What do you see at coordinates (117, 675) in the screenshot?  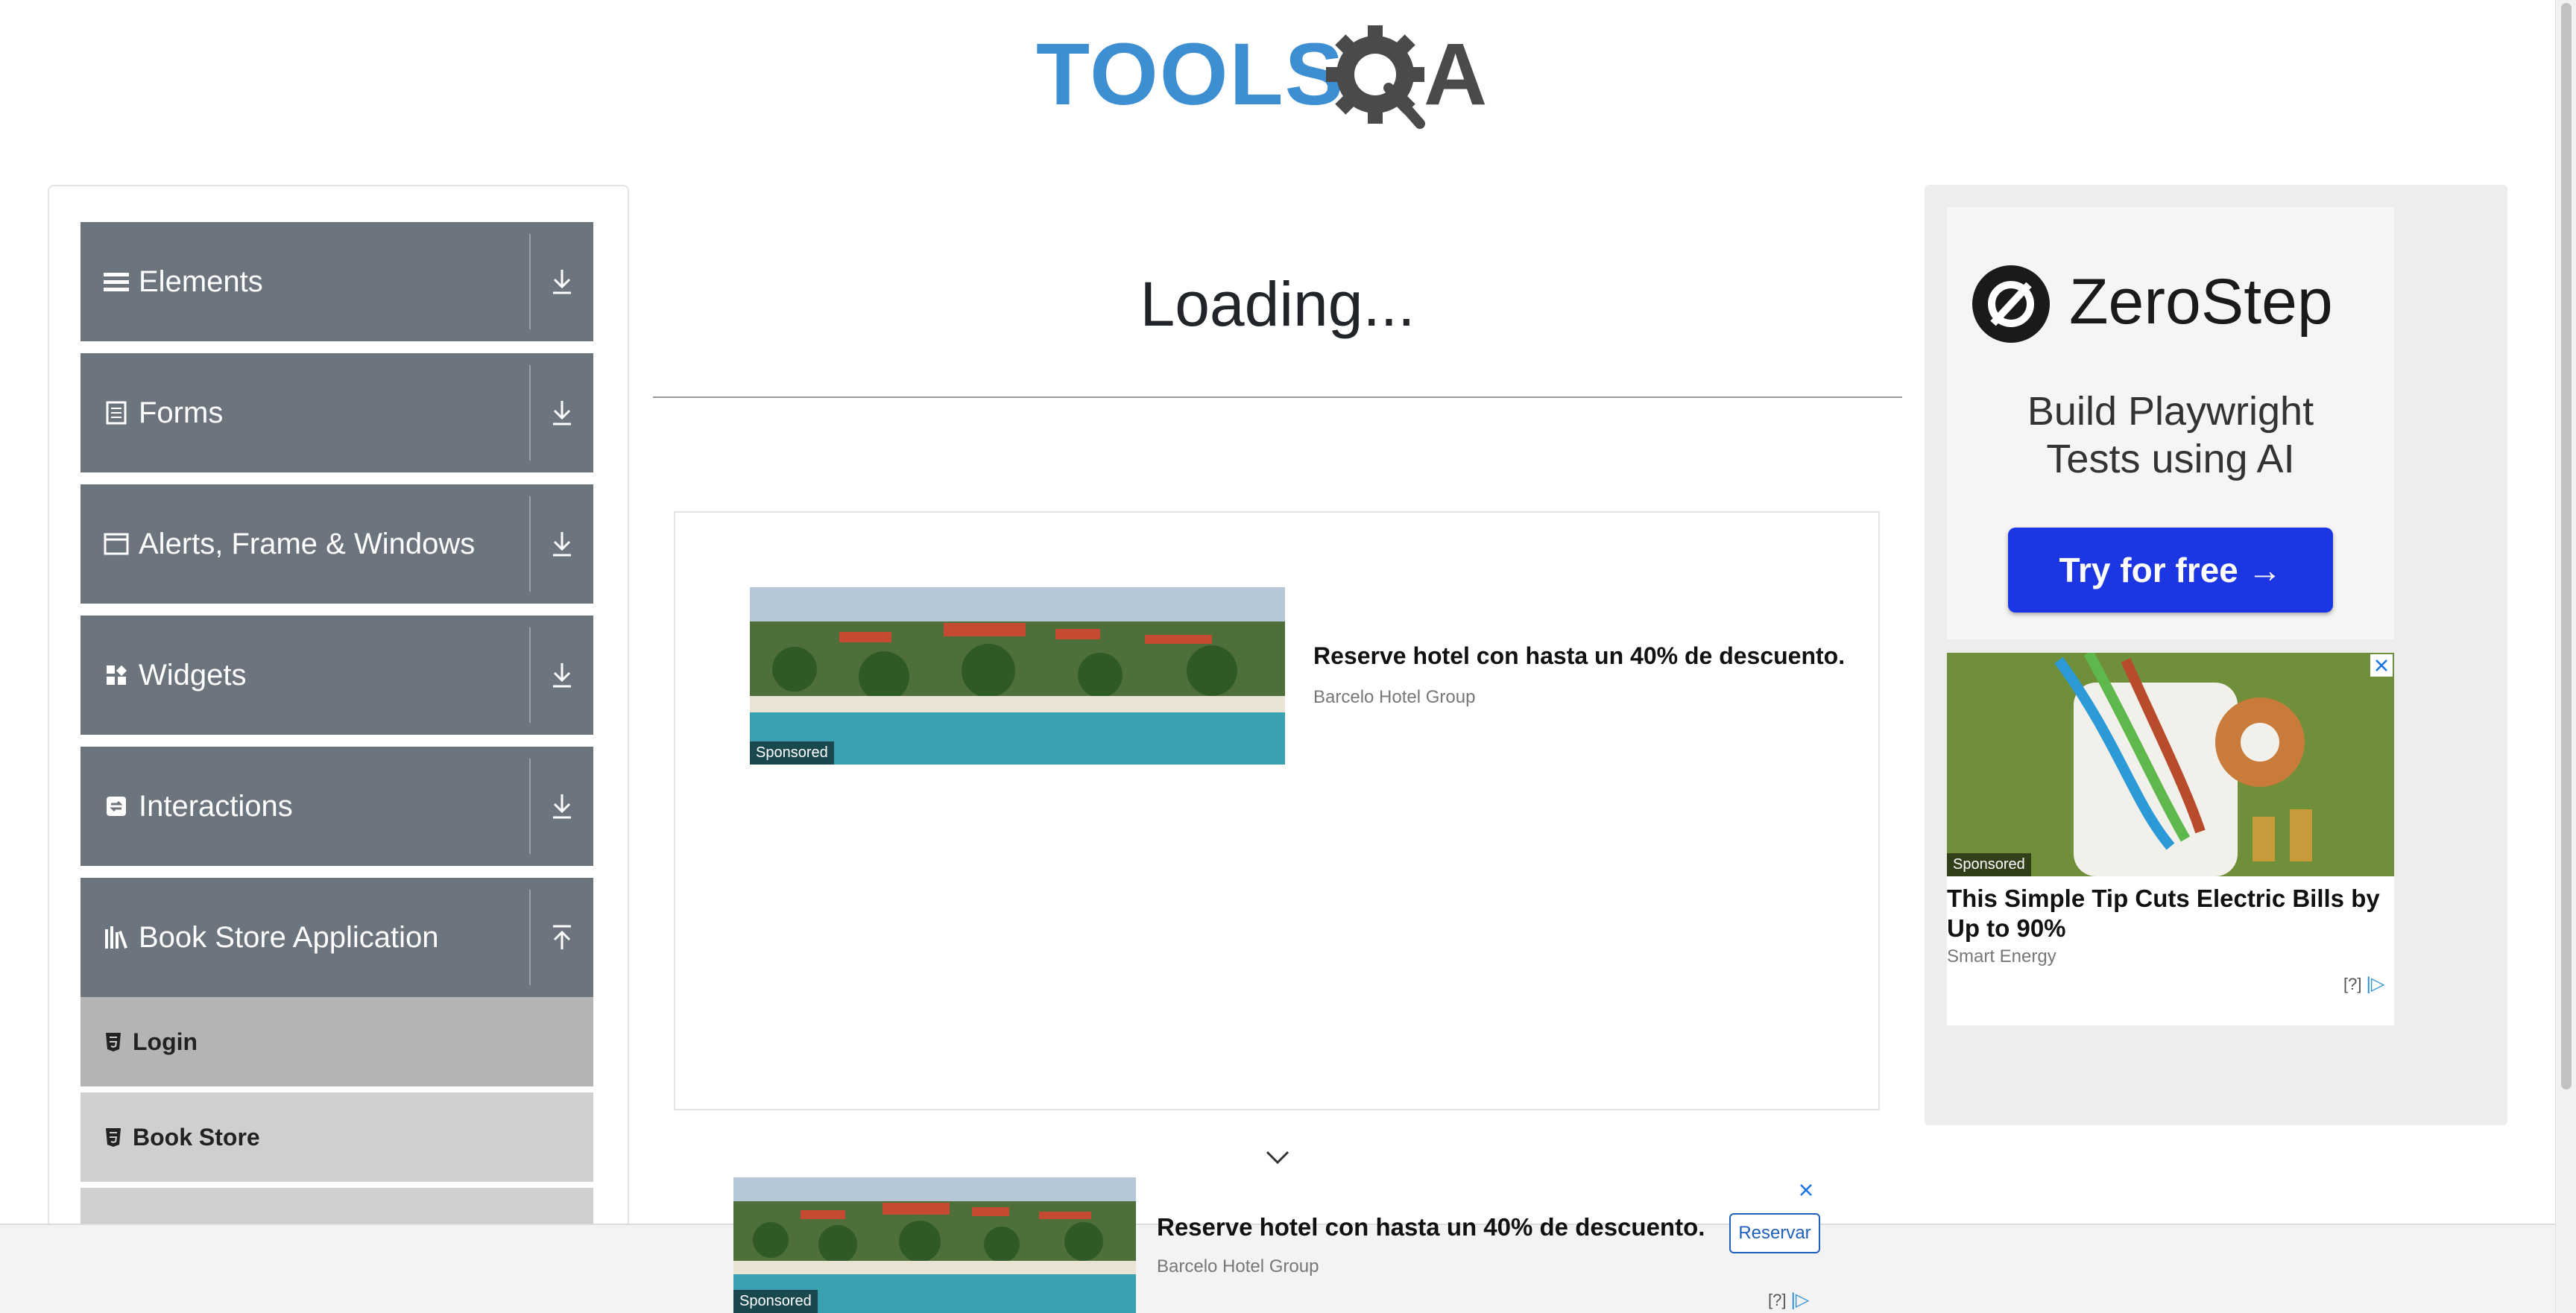 I see `widgets-icon` at bounding box center [117, 675].